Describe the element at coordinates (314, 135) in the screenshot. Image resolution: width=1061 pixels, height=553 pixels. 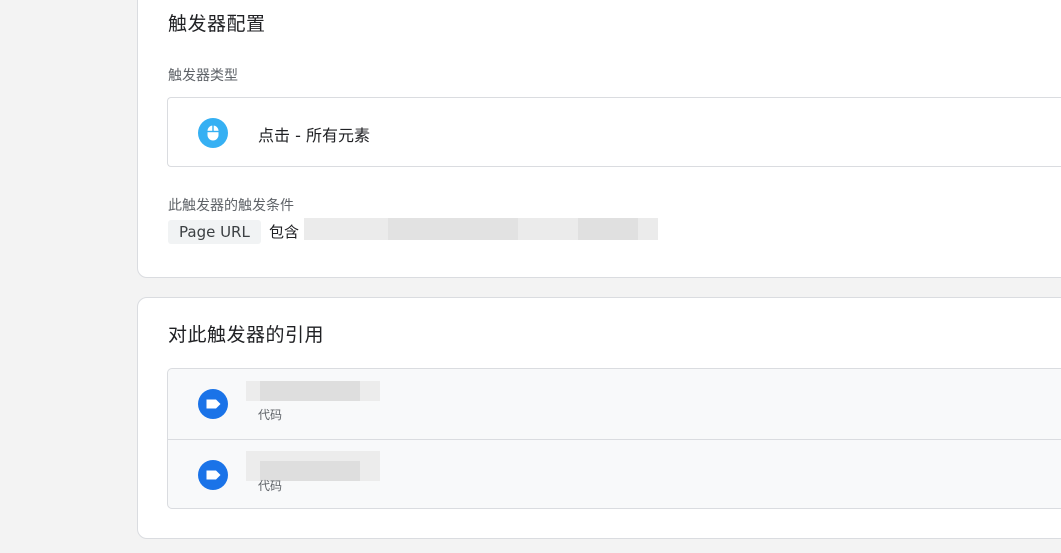
I see `trigger-type-value: 点击 - 所有元素` at that location.